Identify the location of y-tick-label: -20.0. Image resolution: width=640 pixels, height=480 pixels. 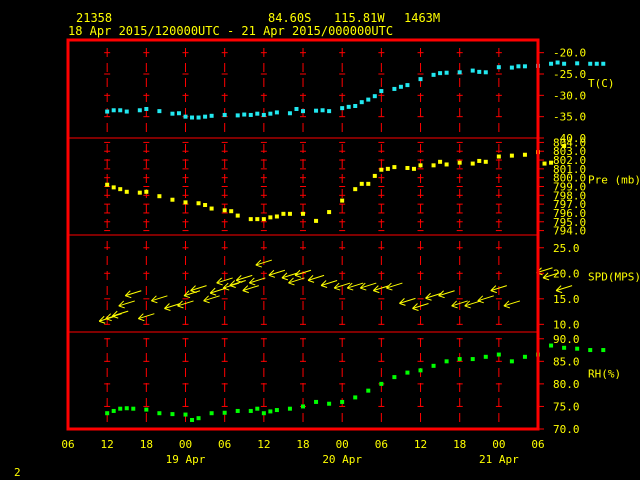
(569, 53).